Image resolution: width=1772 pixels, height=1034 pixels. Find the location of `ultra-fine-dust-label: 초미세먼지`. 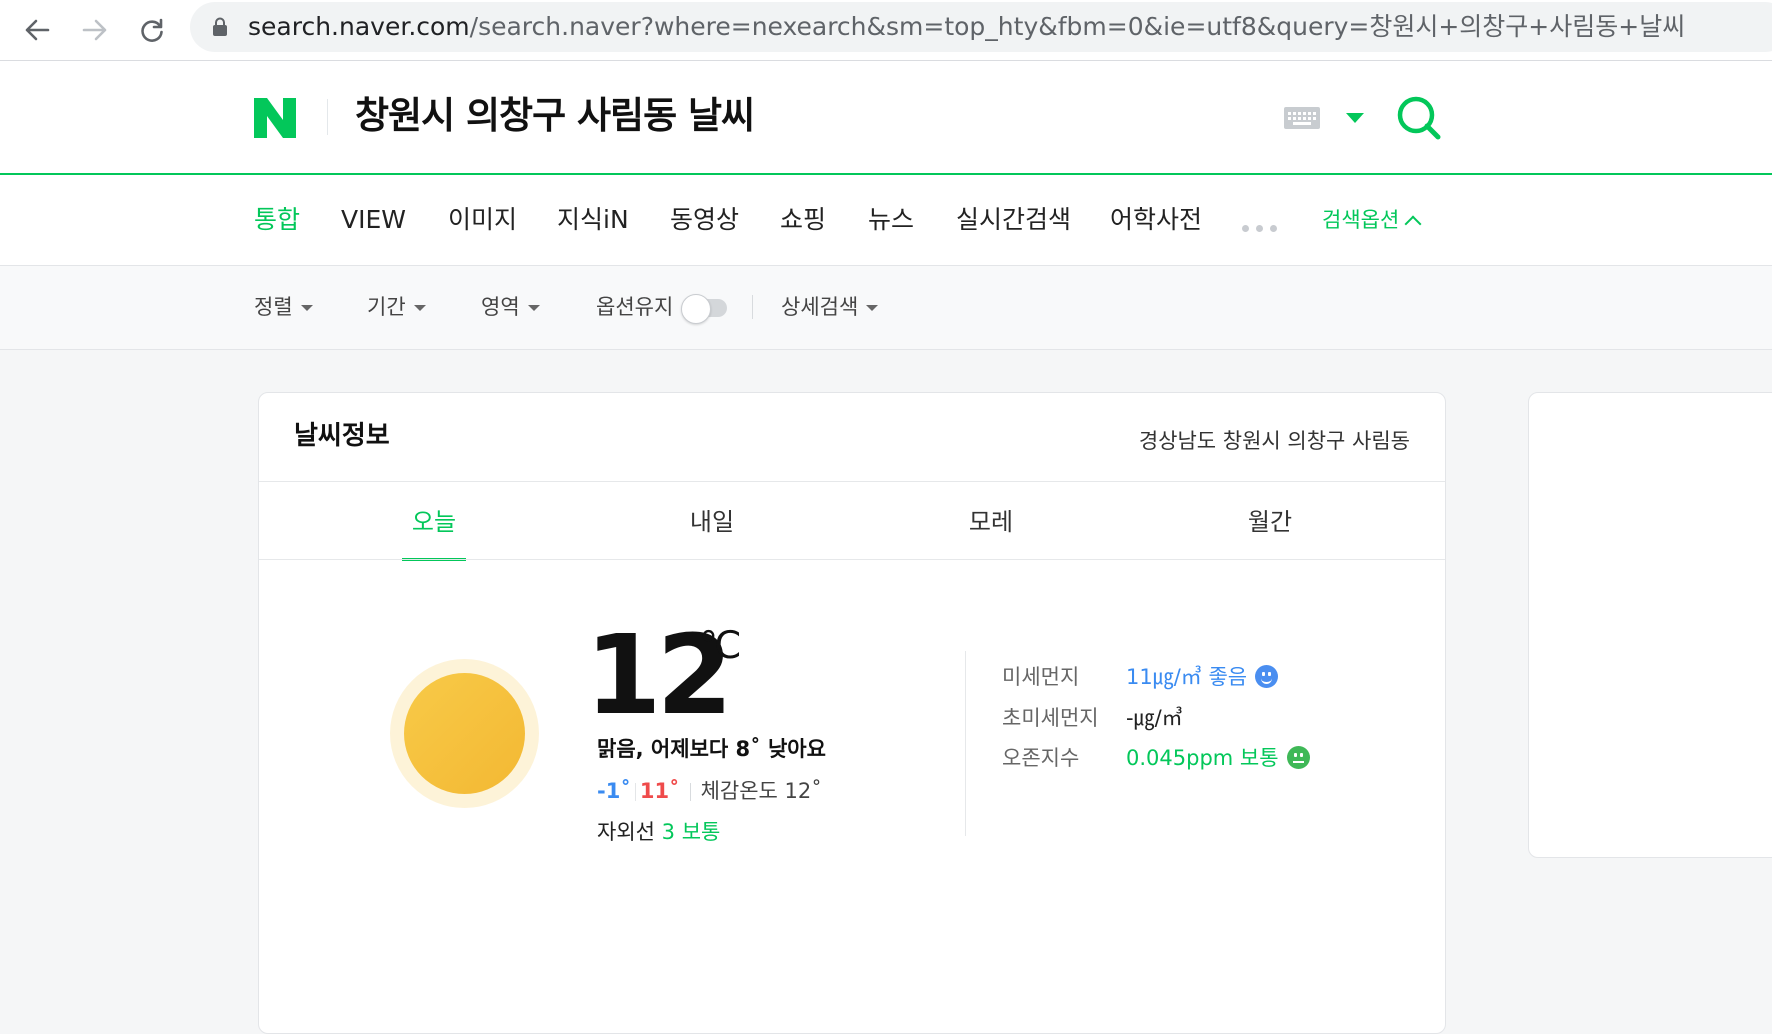

ultra-fine-dust-label: 초미세먼지 is located at coordinates (1050, 718).